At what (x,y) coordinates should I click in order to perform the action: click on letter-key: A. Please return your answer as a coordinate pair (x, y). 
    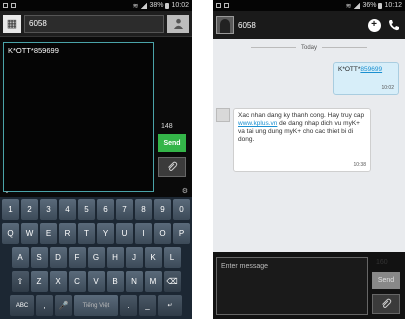
    Looking at the image, I should click on (20, 257).